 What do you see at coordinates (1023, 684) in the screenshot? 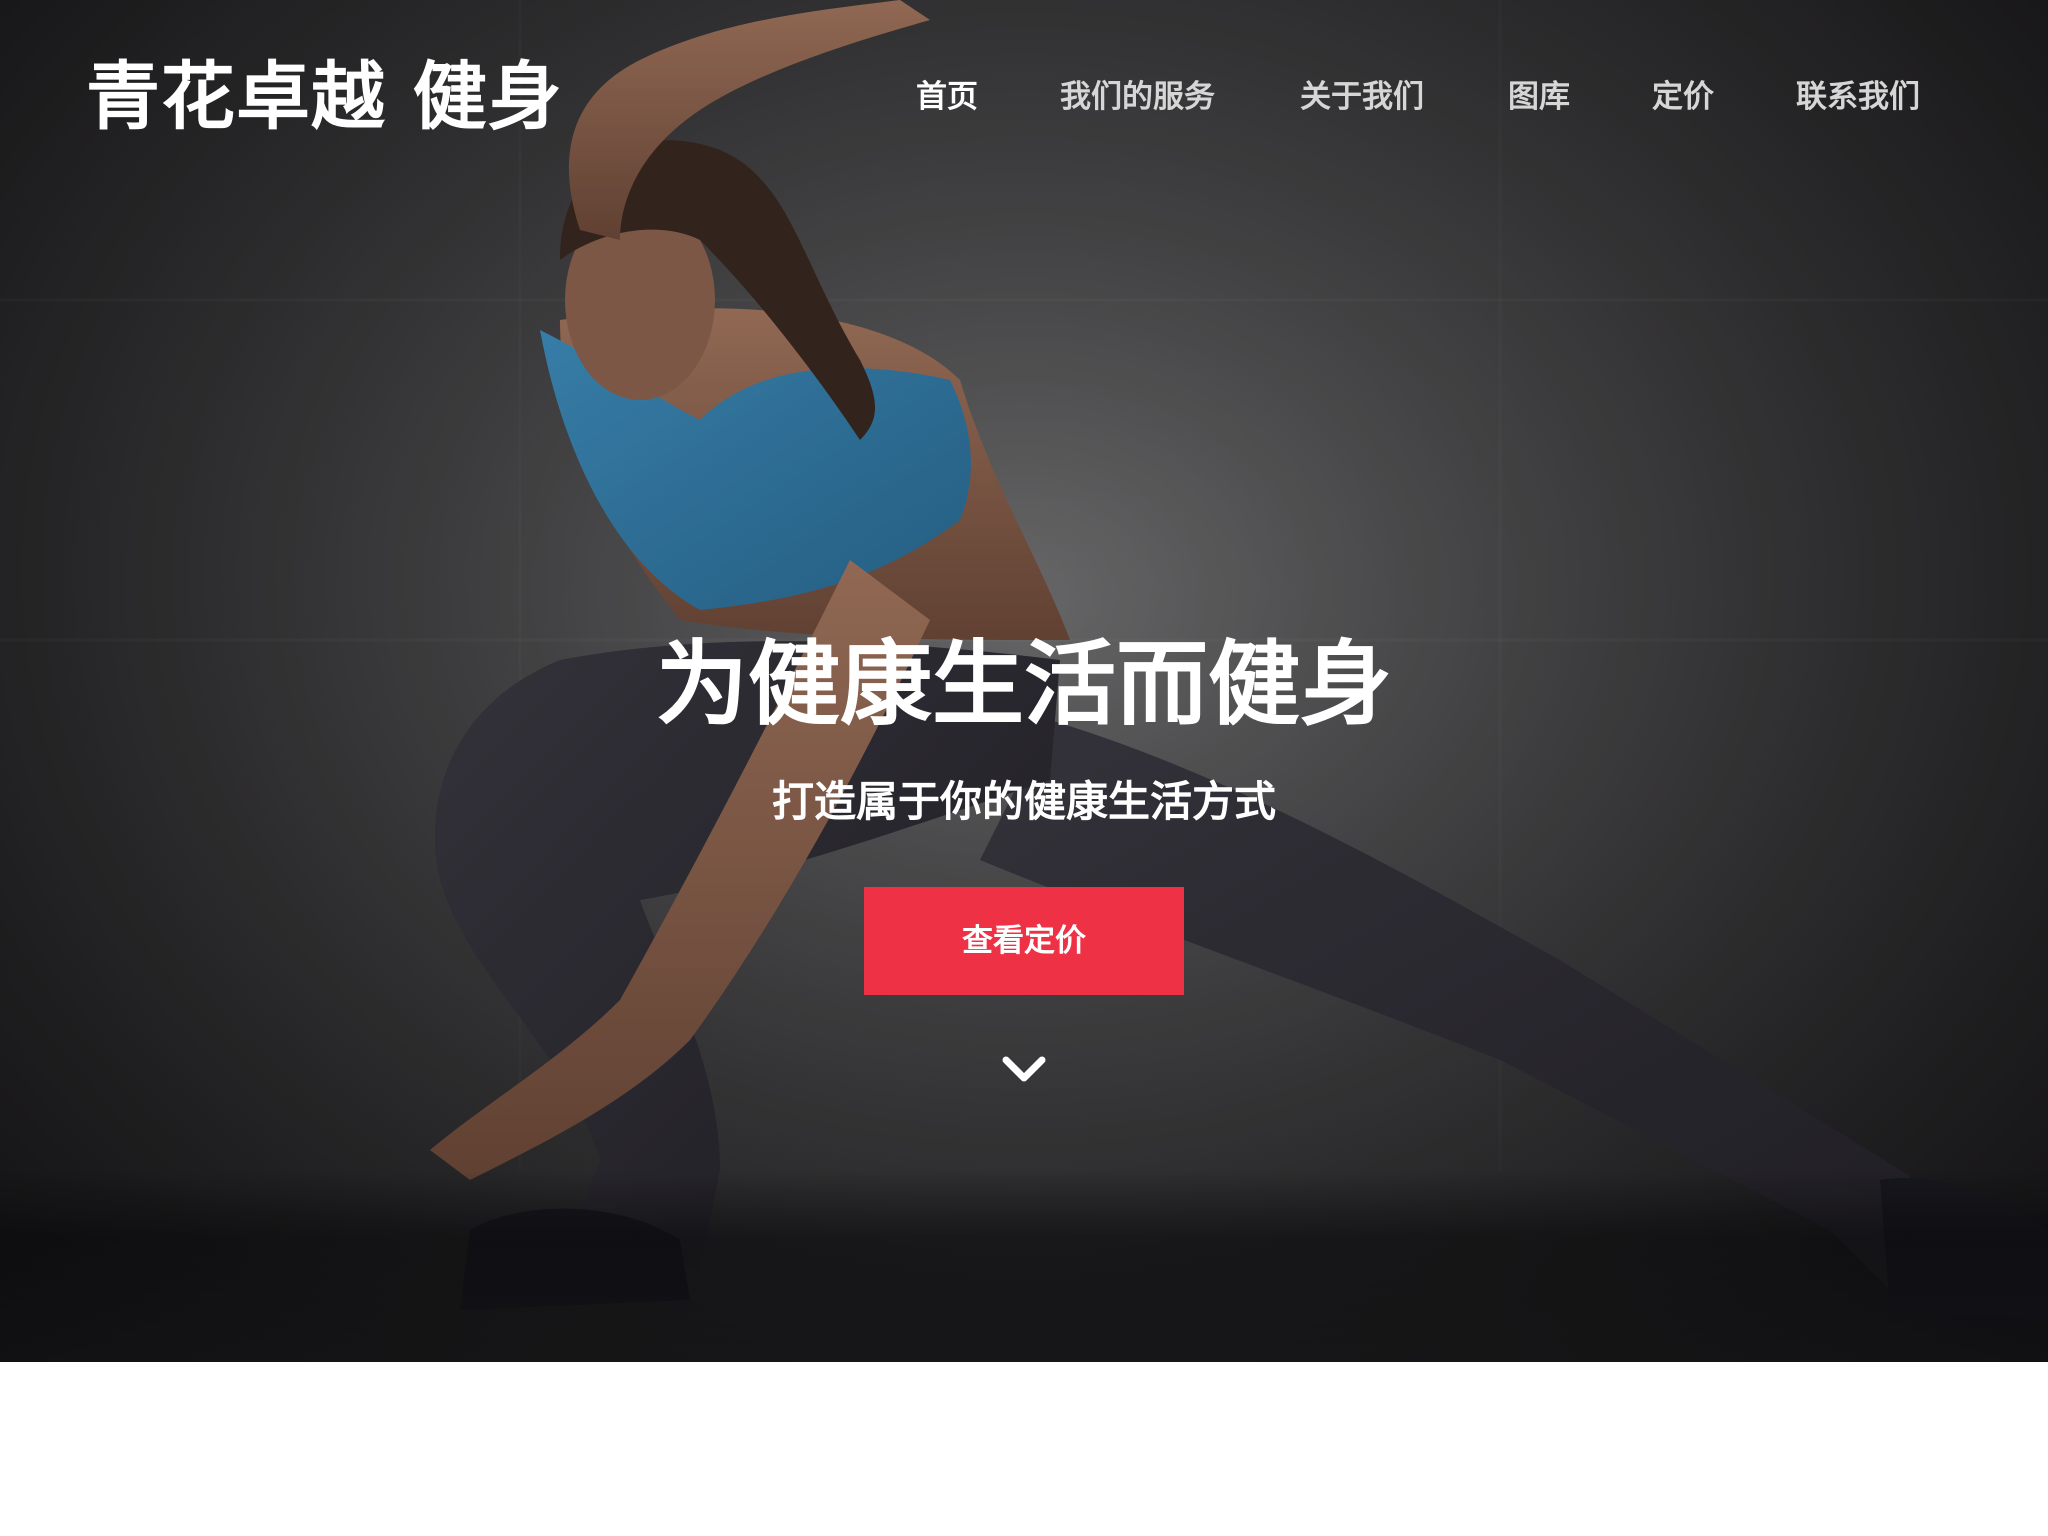
I see `hero-headline: 为健康生活而健身` at bounding box center [1023, 684].